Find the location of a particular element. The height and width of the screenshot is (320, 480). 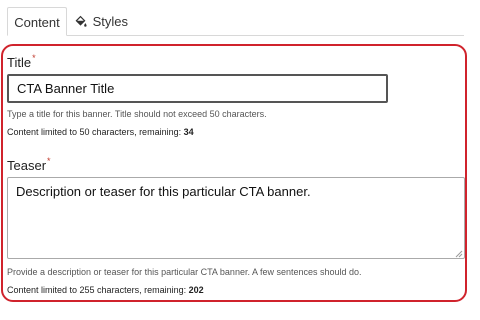

title-remaining-count: 34 is located at coordinates (188, 132).